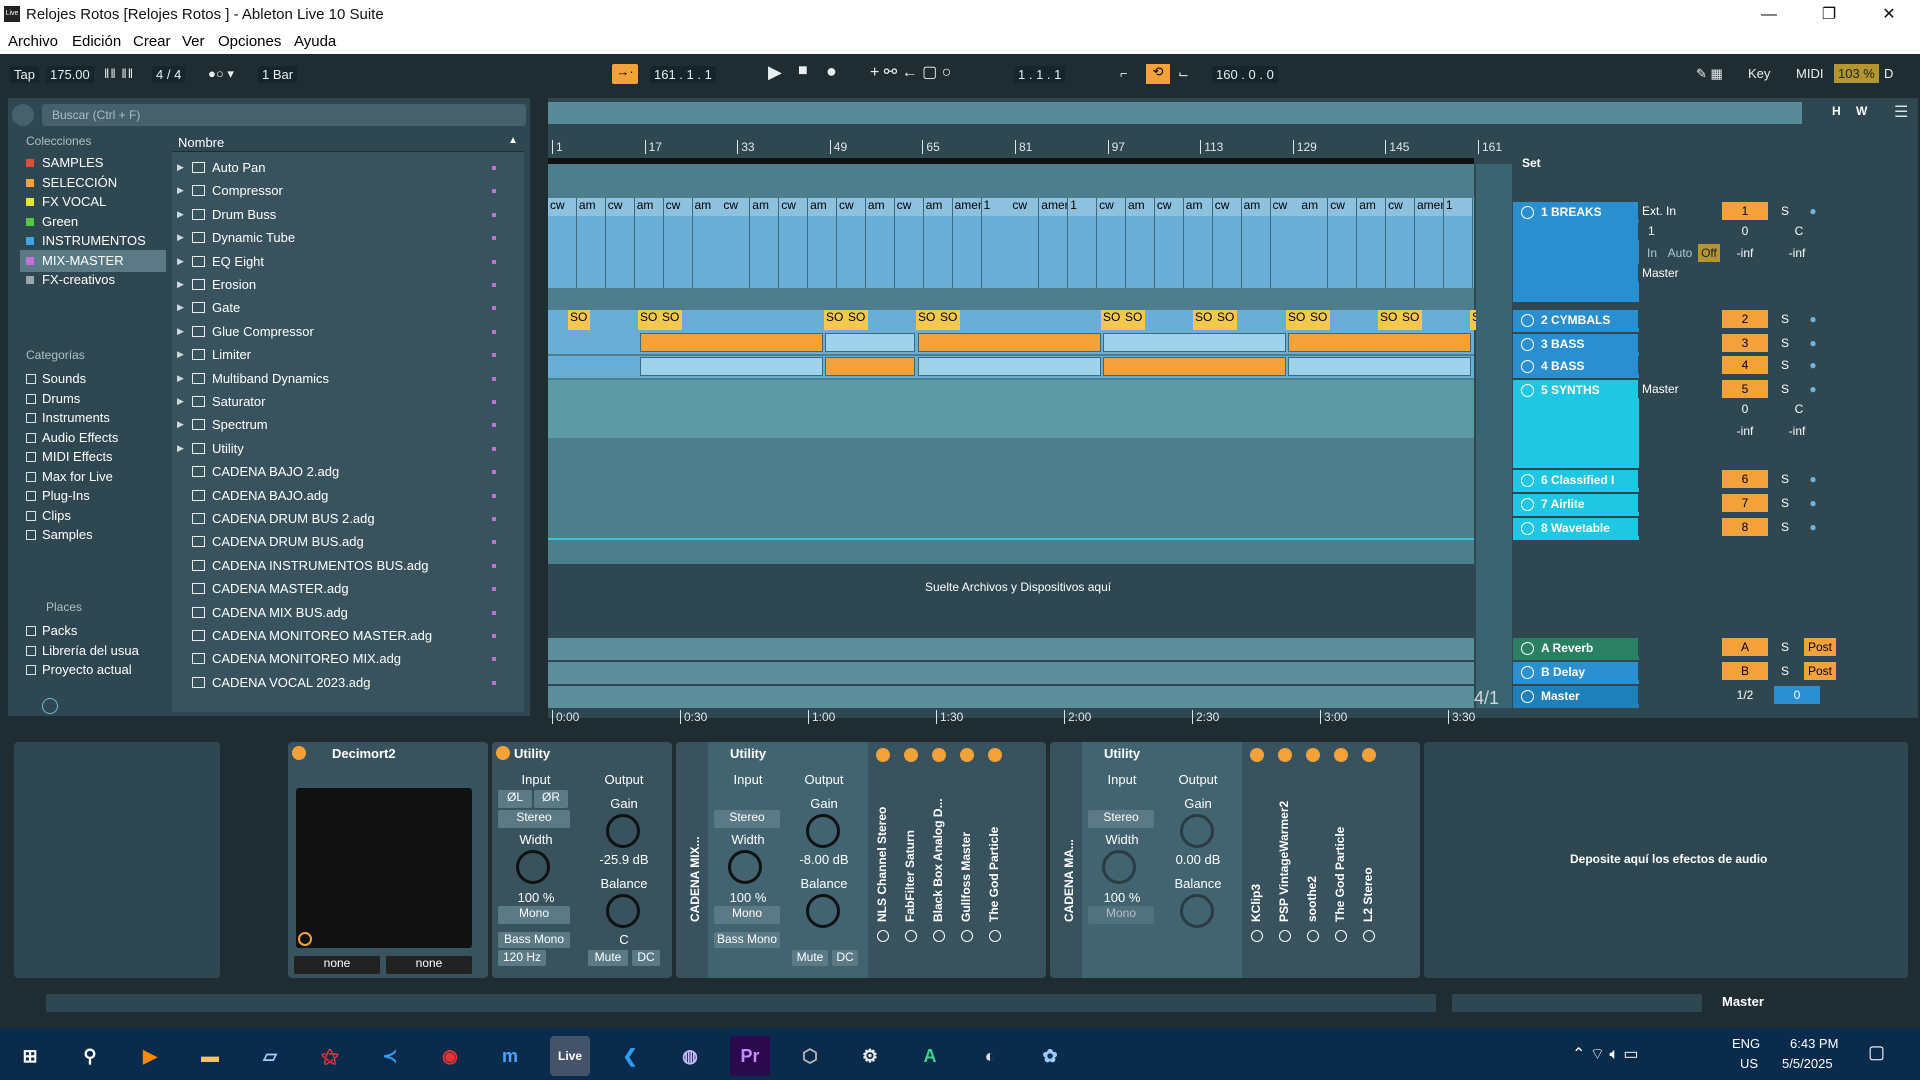 The image size is (1920, 1080). Describe the element at coordinates (1429, 243) in the screenshot. I see `audio-clip: amen01` at that location.